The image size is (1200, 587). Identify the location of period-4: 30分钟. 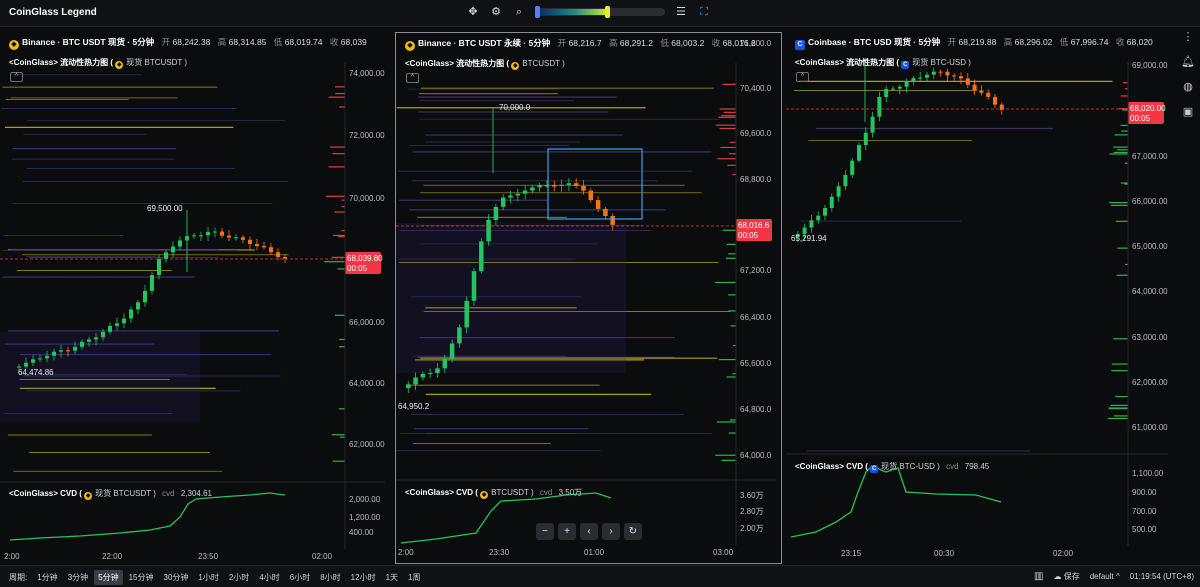
(176, 577).